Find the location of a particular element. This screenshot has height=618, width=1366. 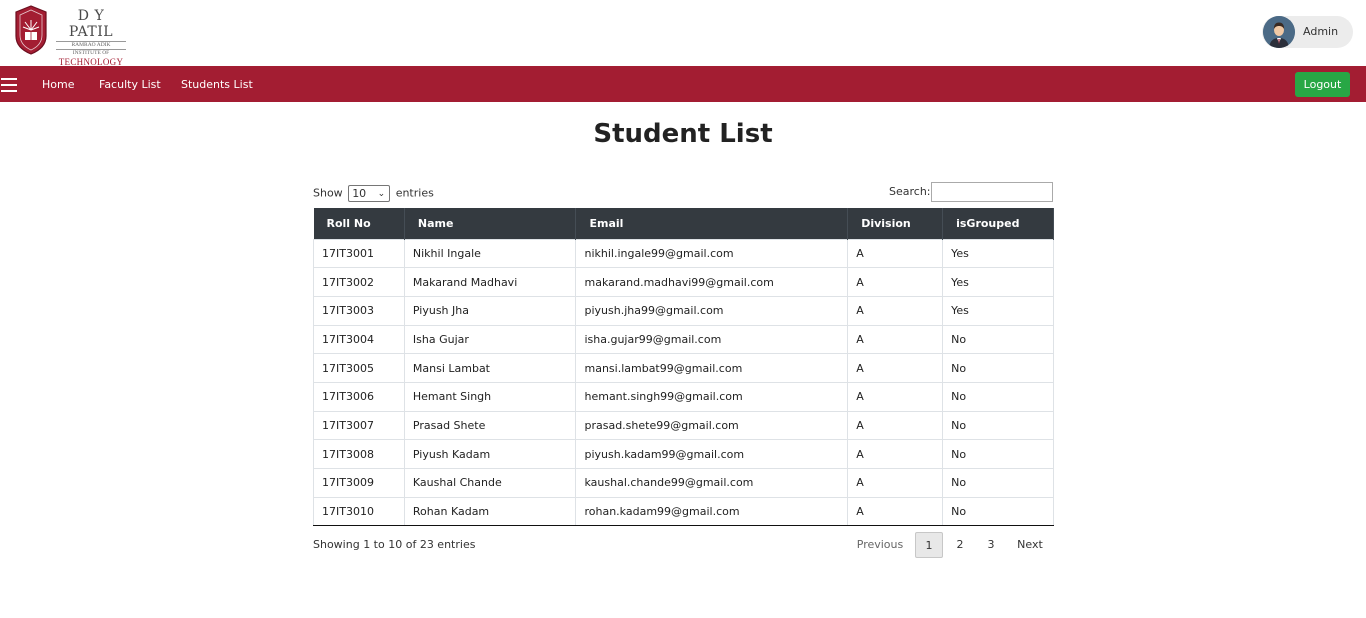

cell-roll-no: 17IT3004 is located at coordinates (359, 339).